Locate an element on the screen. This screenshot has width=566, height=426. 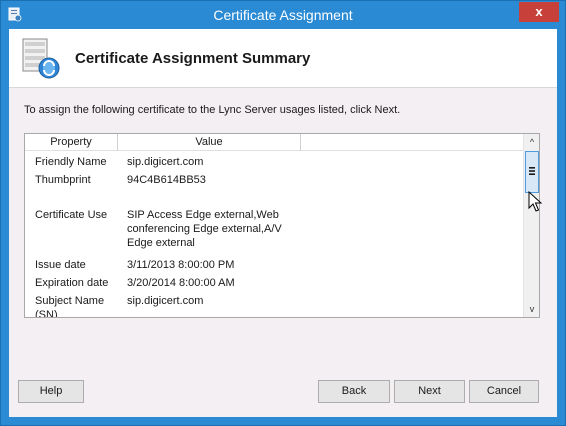
header-panel: Certificate Assignment Summary is located at coordinates (283, 58).